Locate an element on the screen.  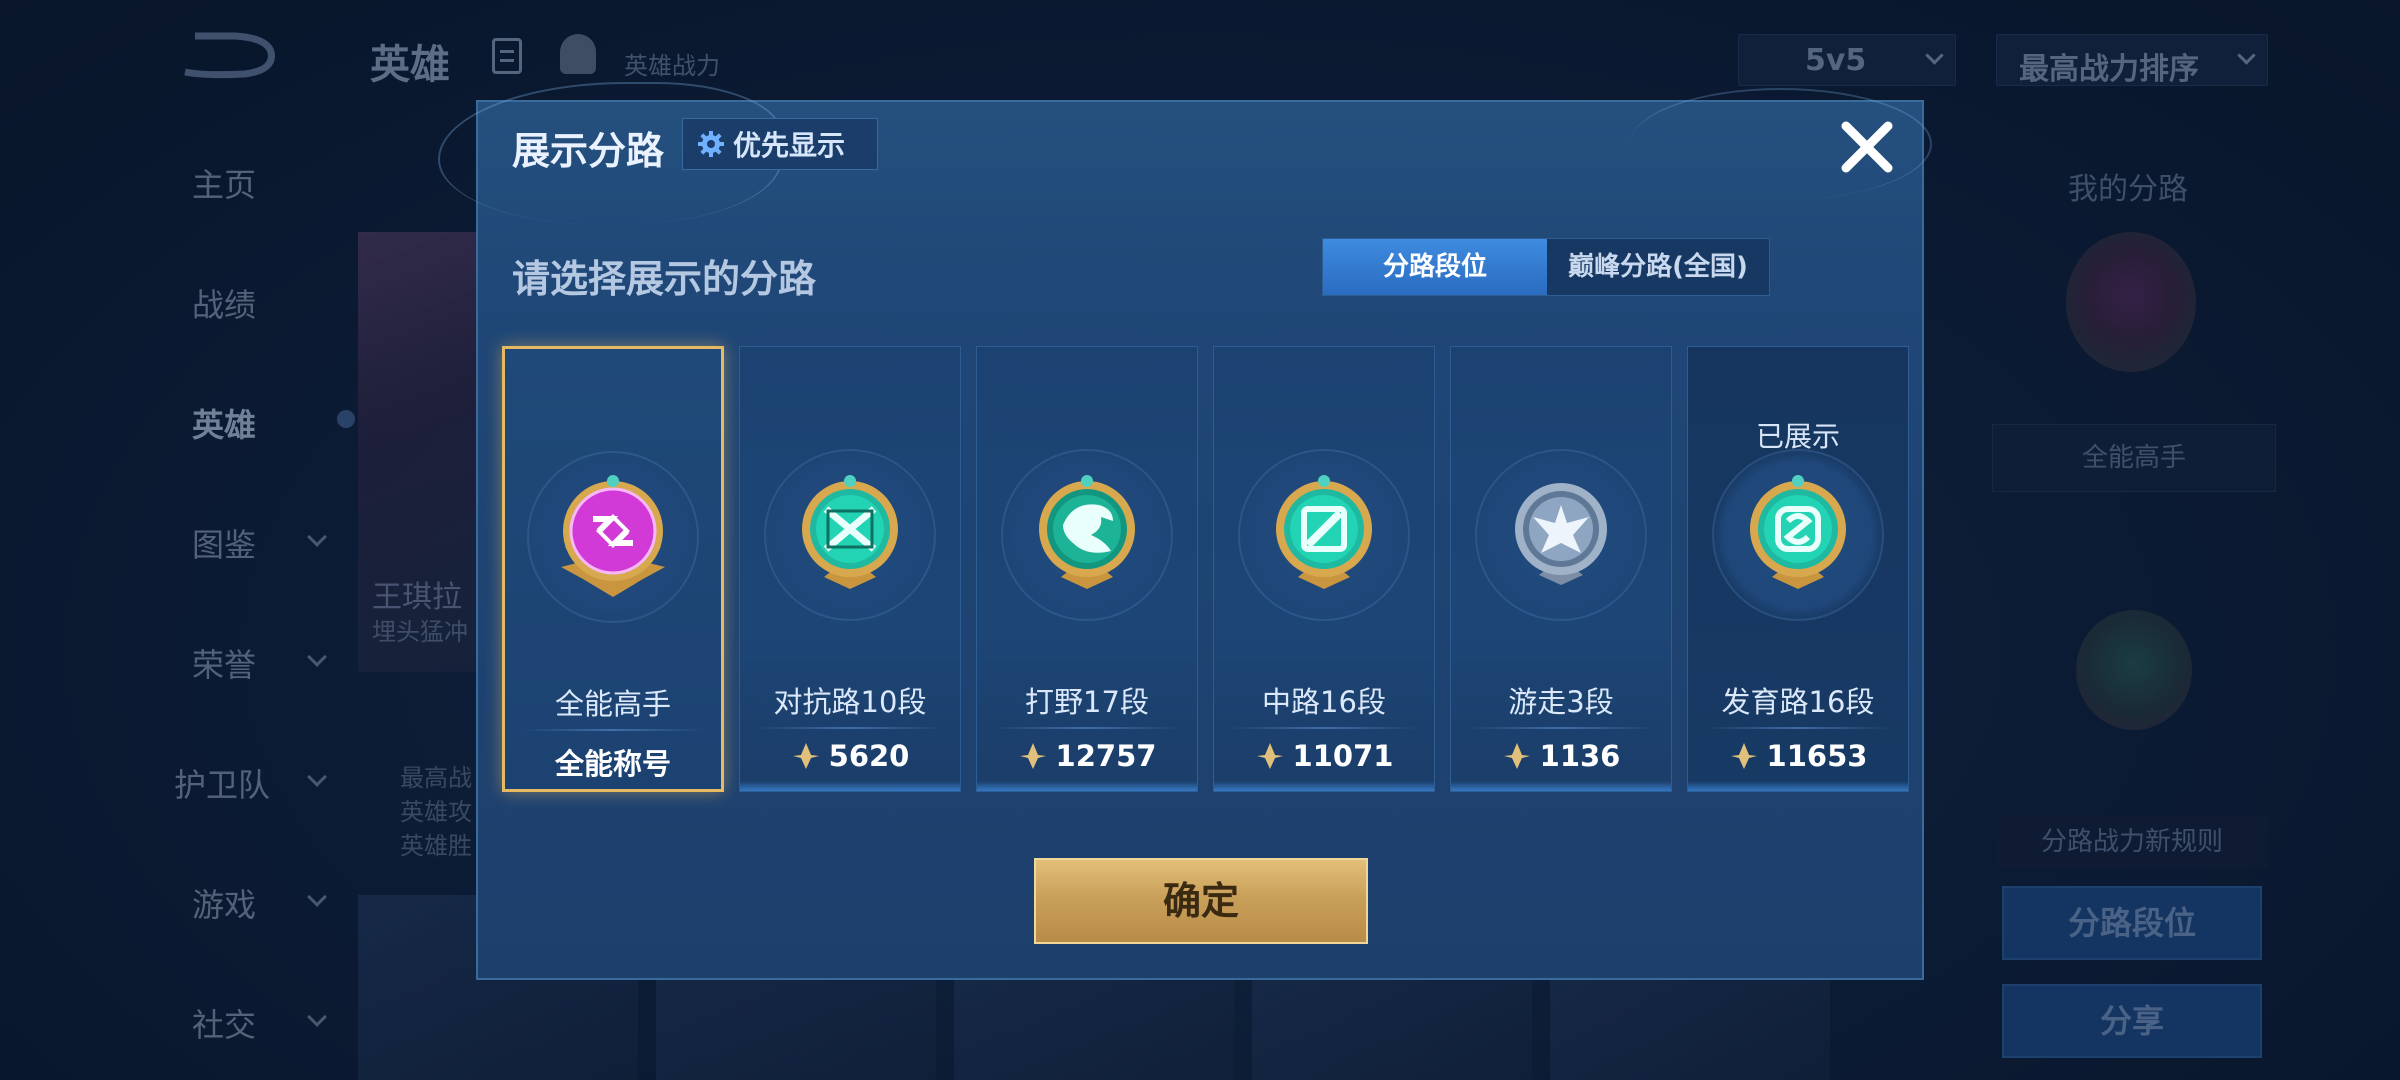
route-card-name: 游走3段 is located at coordinates (1561, 702).